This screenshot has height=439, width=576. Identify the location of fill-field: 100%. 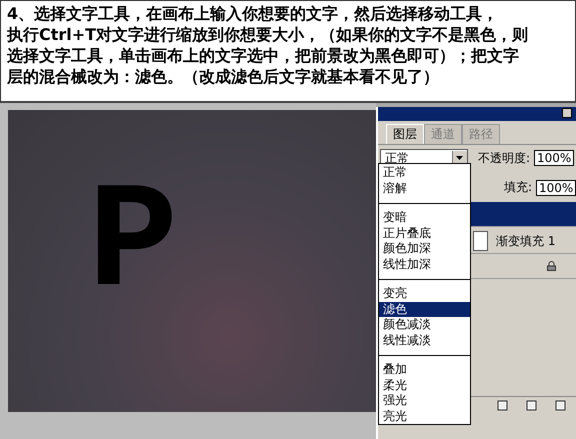
(556, 188).